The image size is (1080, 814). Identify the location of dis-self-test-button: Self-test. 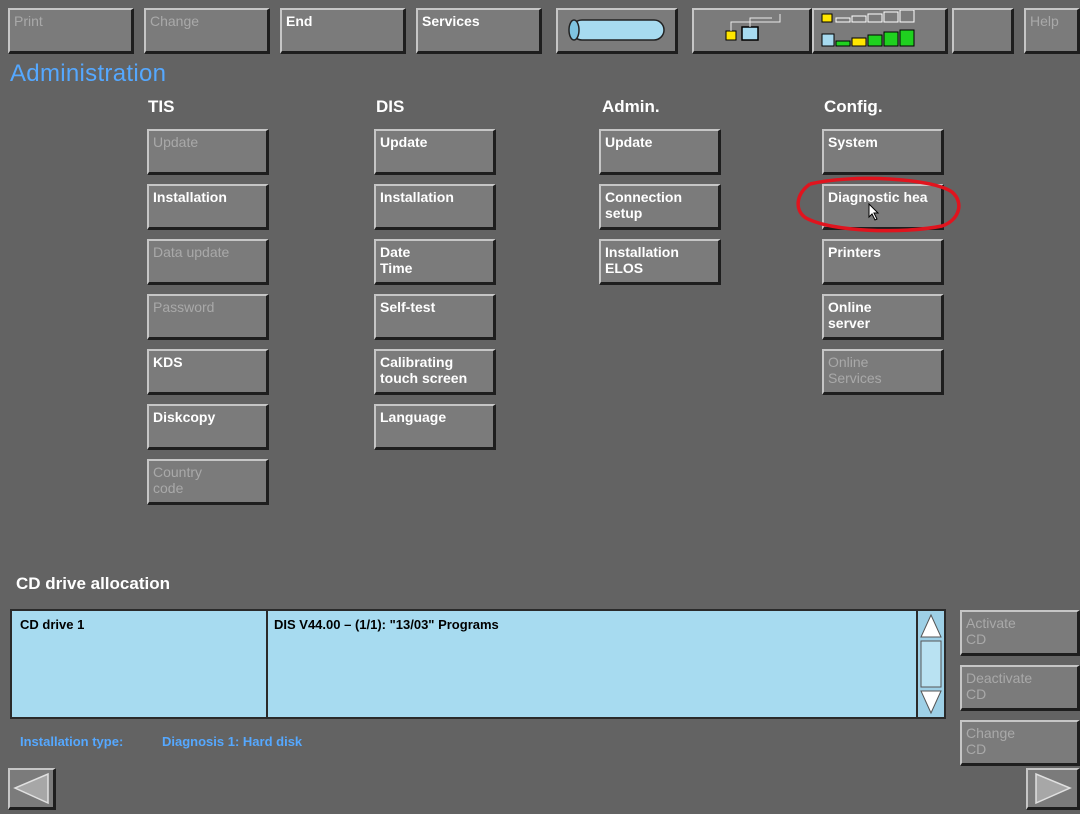
(435, 317).